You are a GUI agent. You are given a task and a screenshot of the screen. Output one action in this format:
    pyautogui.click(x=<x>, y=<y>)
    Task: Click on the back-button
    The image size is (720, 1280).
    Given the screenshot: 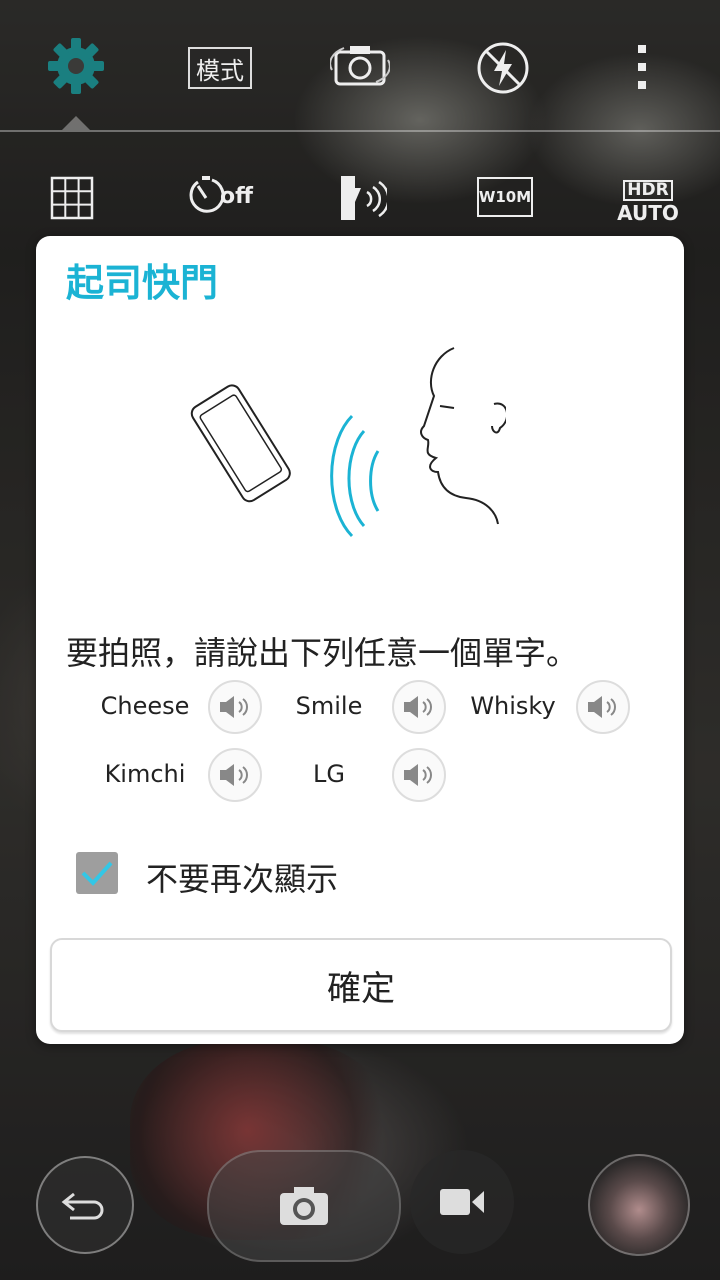 What is the action you would take?
    pyautogui.click(x=85, y=1205)
    